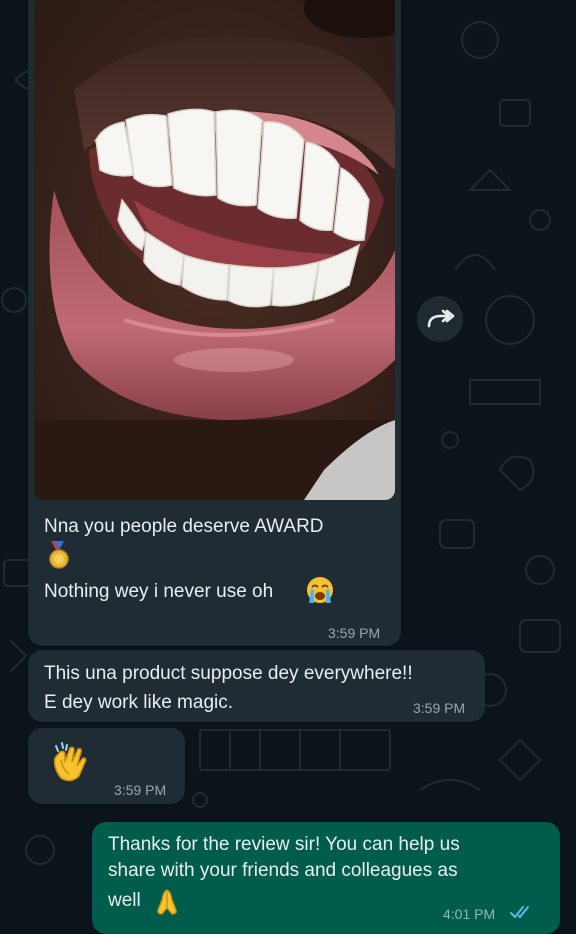 The width and height of the screenshot is (576, 934). What do you see at coordinates (59, 557) in the screenshot?
I see `gold-medal-icon` at bounding box center [59, 557].